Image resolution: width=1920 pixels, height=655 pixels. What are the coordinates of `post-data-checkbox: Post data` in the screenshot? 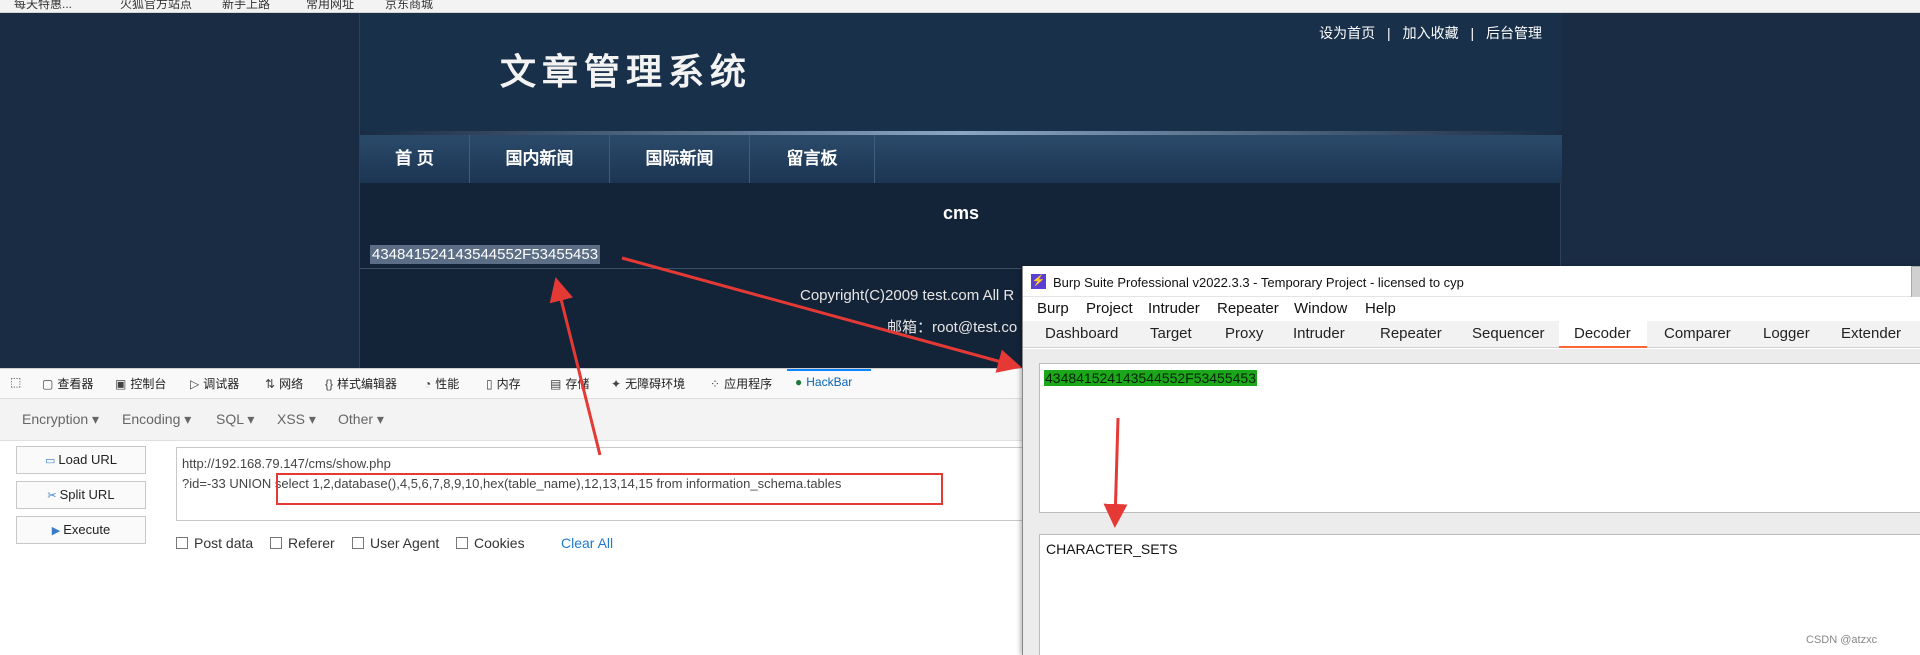 It's located at (214, 543).